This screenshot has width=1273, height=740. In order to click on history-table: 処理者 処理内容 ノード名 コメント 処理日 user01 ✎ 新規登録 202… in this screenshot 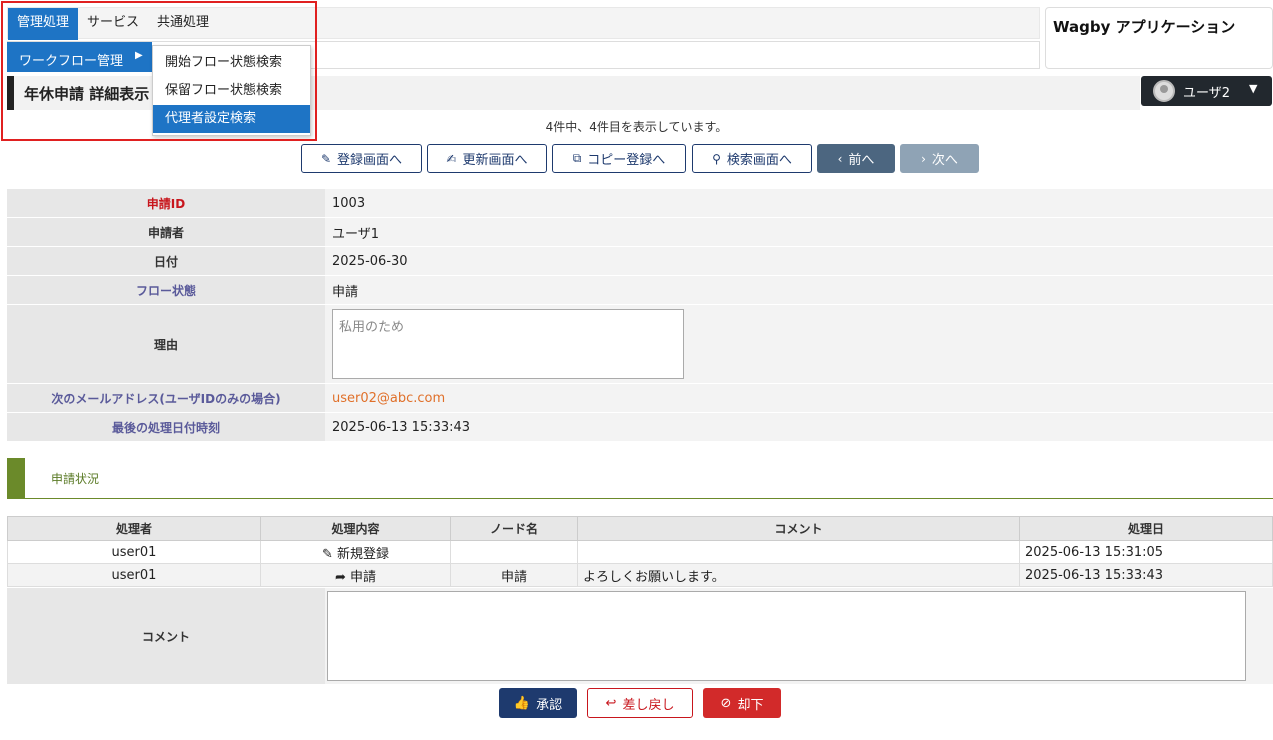, I will do `click(640, 551)`.